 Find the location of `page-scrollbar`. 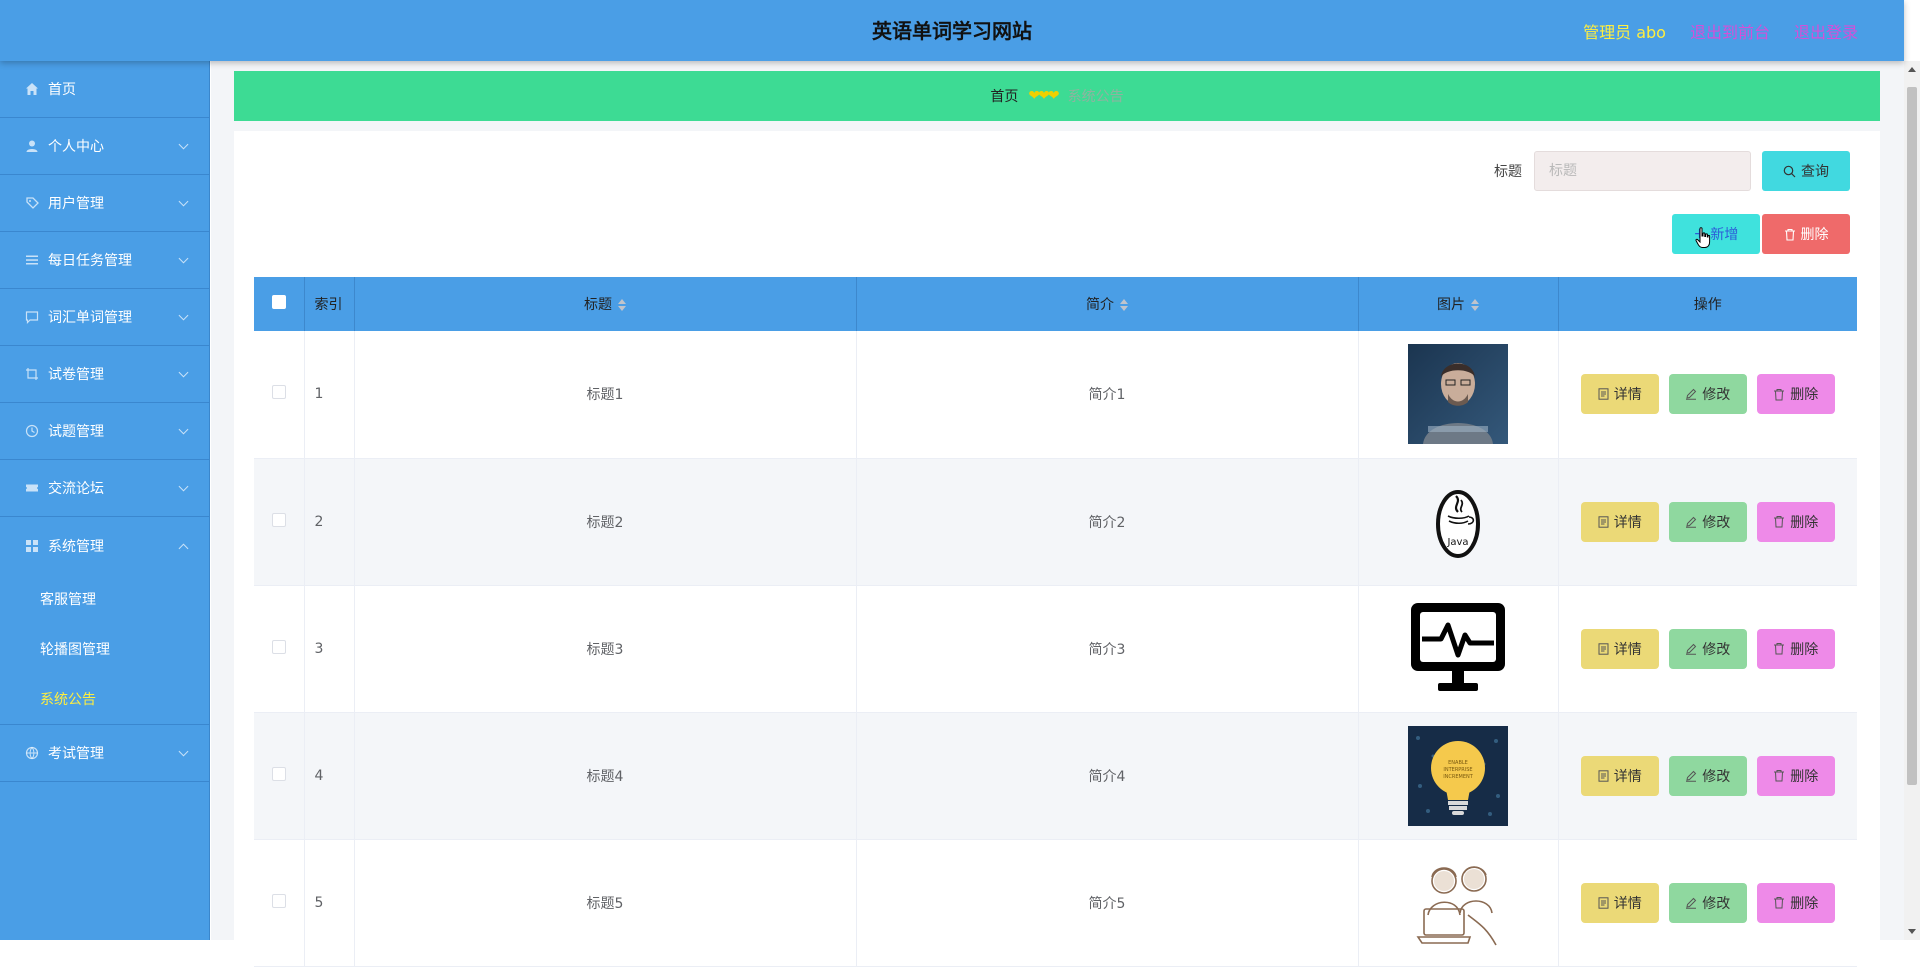

page-scrollbar is located at coordinates (1912, 500).